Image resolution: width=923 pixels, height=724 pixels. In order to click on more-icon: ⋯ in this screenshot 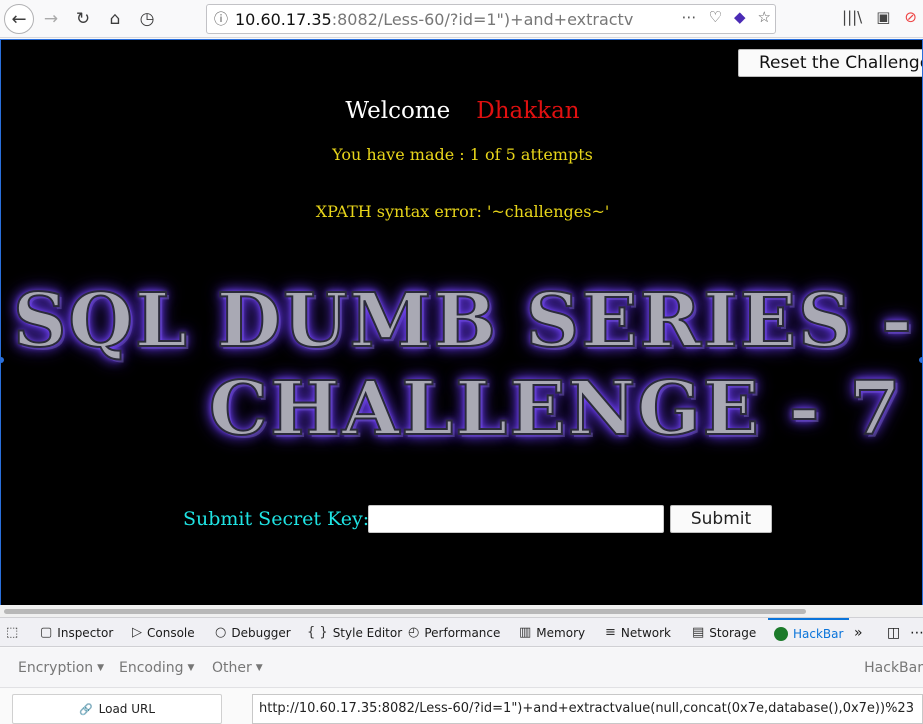, I will do `click(916, 632)`.